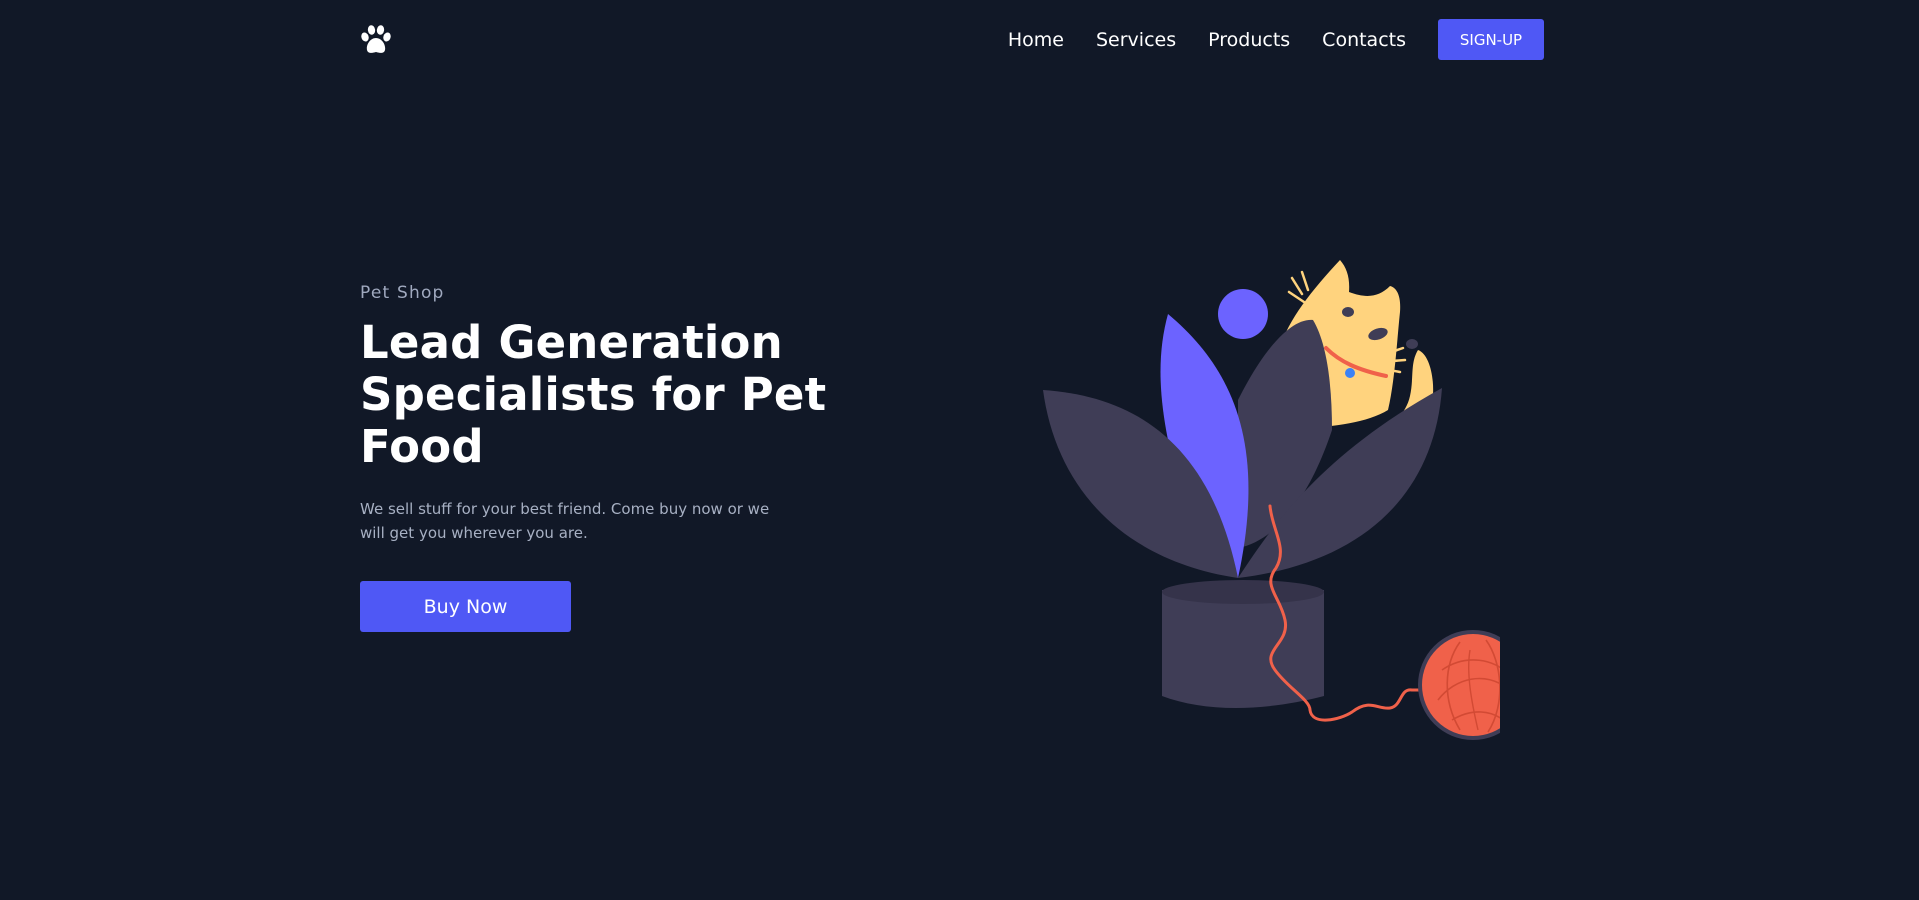 The image size is (1919, 900). What do you see at coordinates (402, 293) in the screenshot?
I see `hero-eyebrow: Pet Shop` at bounding box center [402, 293].